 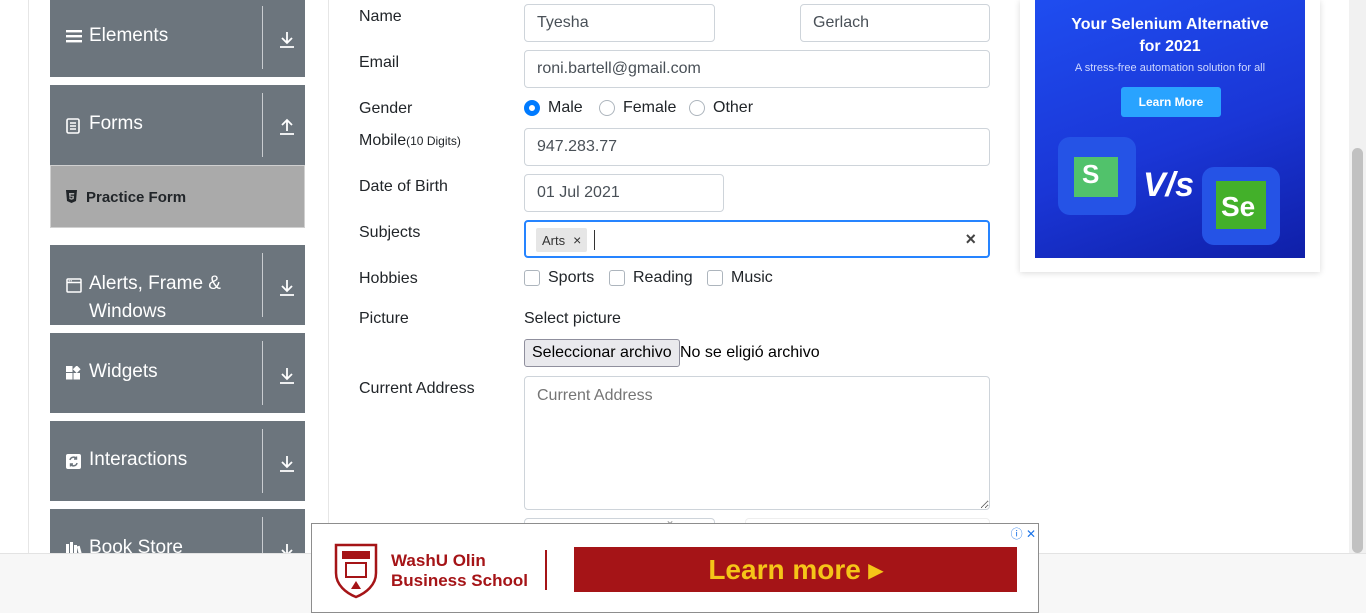 I want to click on sidebar-group-widgets: Widgets, so click(x=177, y=373).